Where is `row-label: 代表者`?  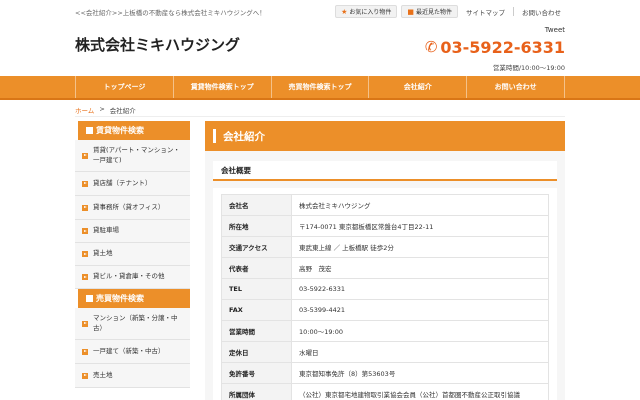
row-label: 代表者 is located at coordinates (256, 268).